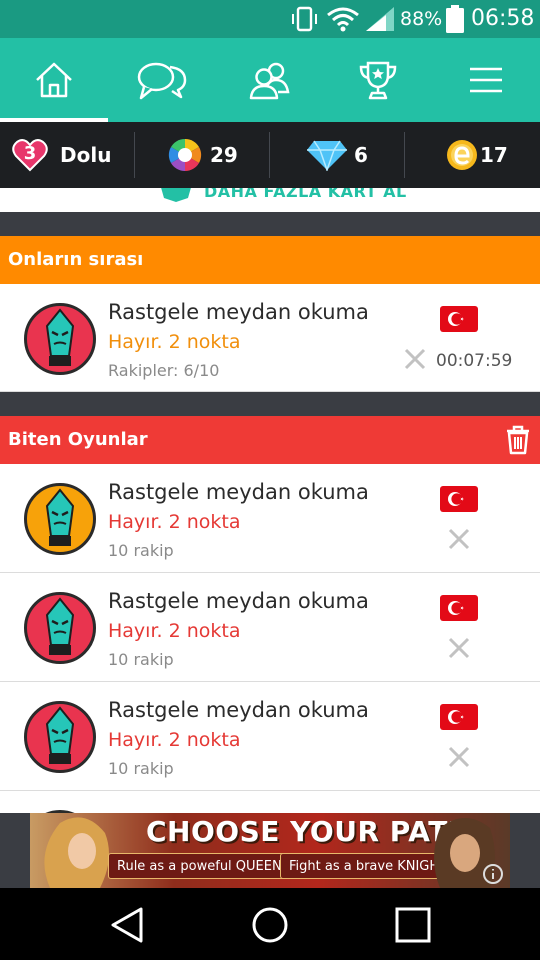  I want to click on energy-counter: 17, so click(477, 155).